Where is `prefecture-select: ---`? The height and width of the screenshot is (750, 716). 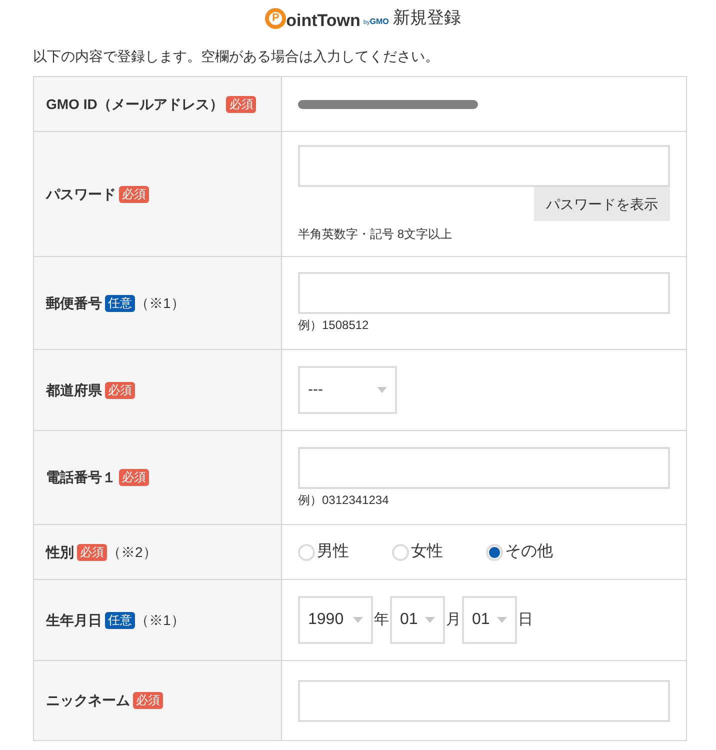
prefecture-select: --- is located at coordinates (347, 390).